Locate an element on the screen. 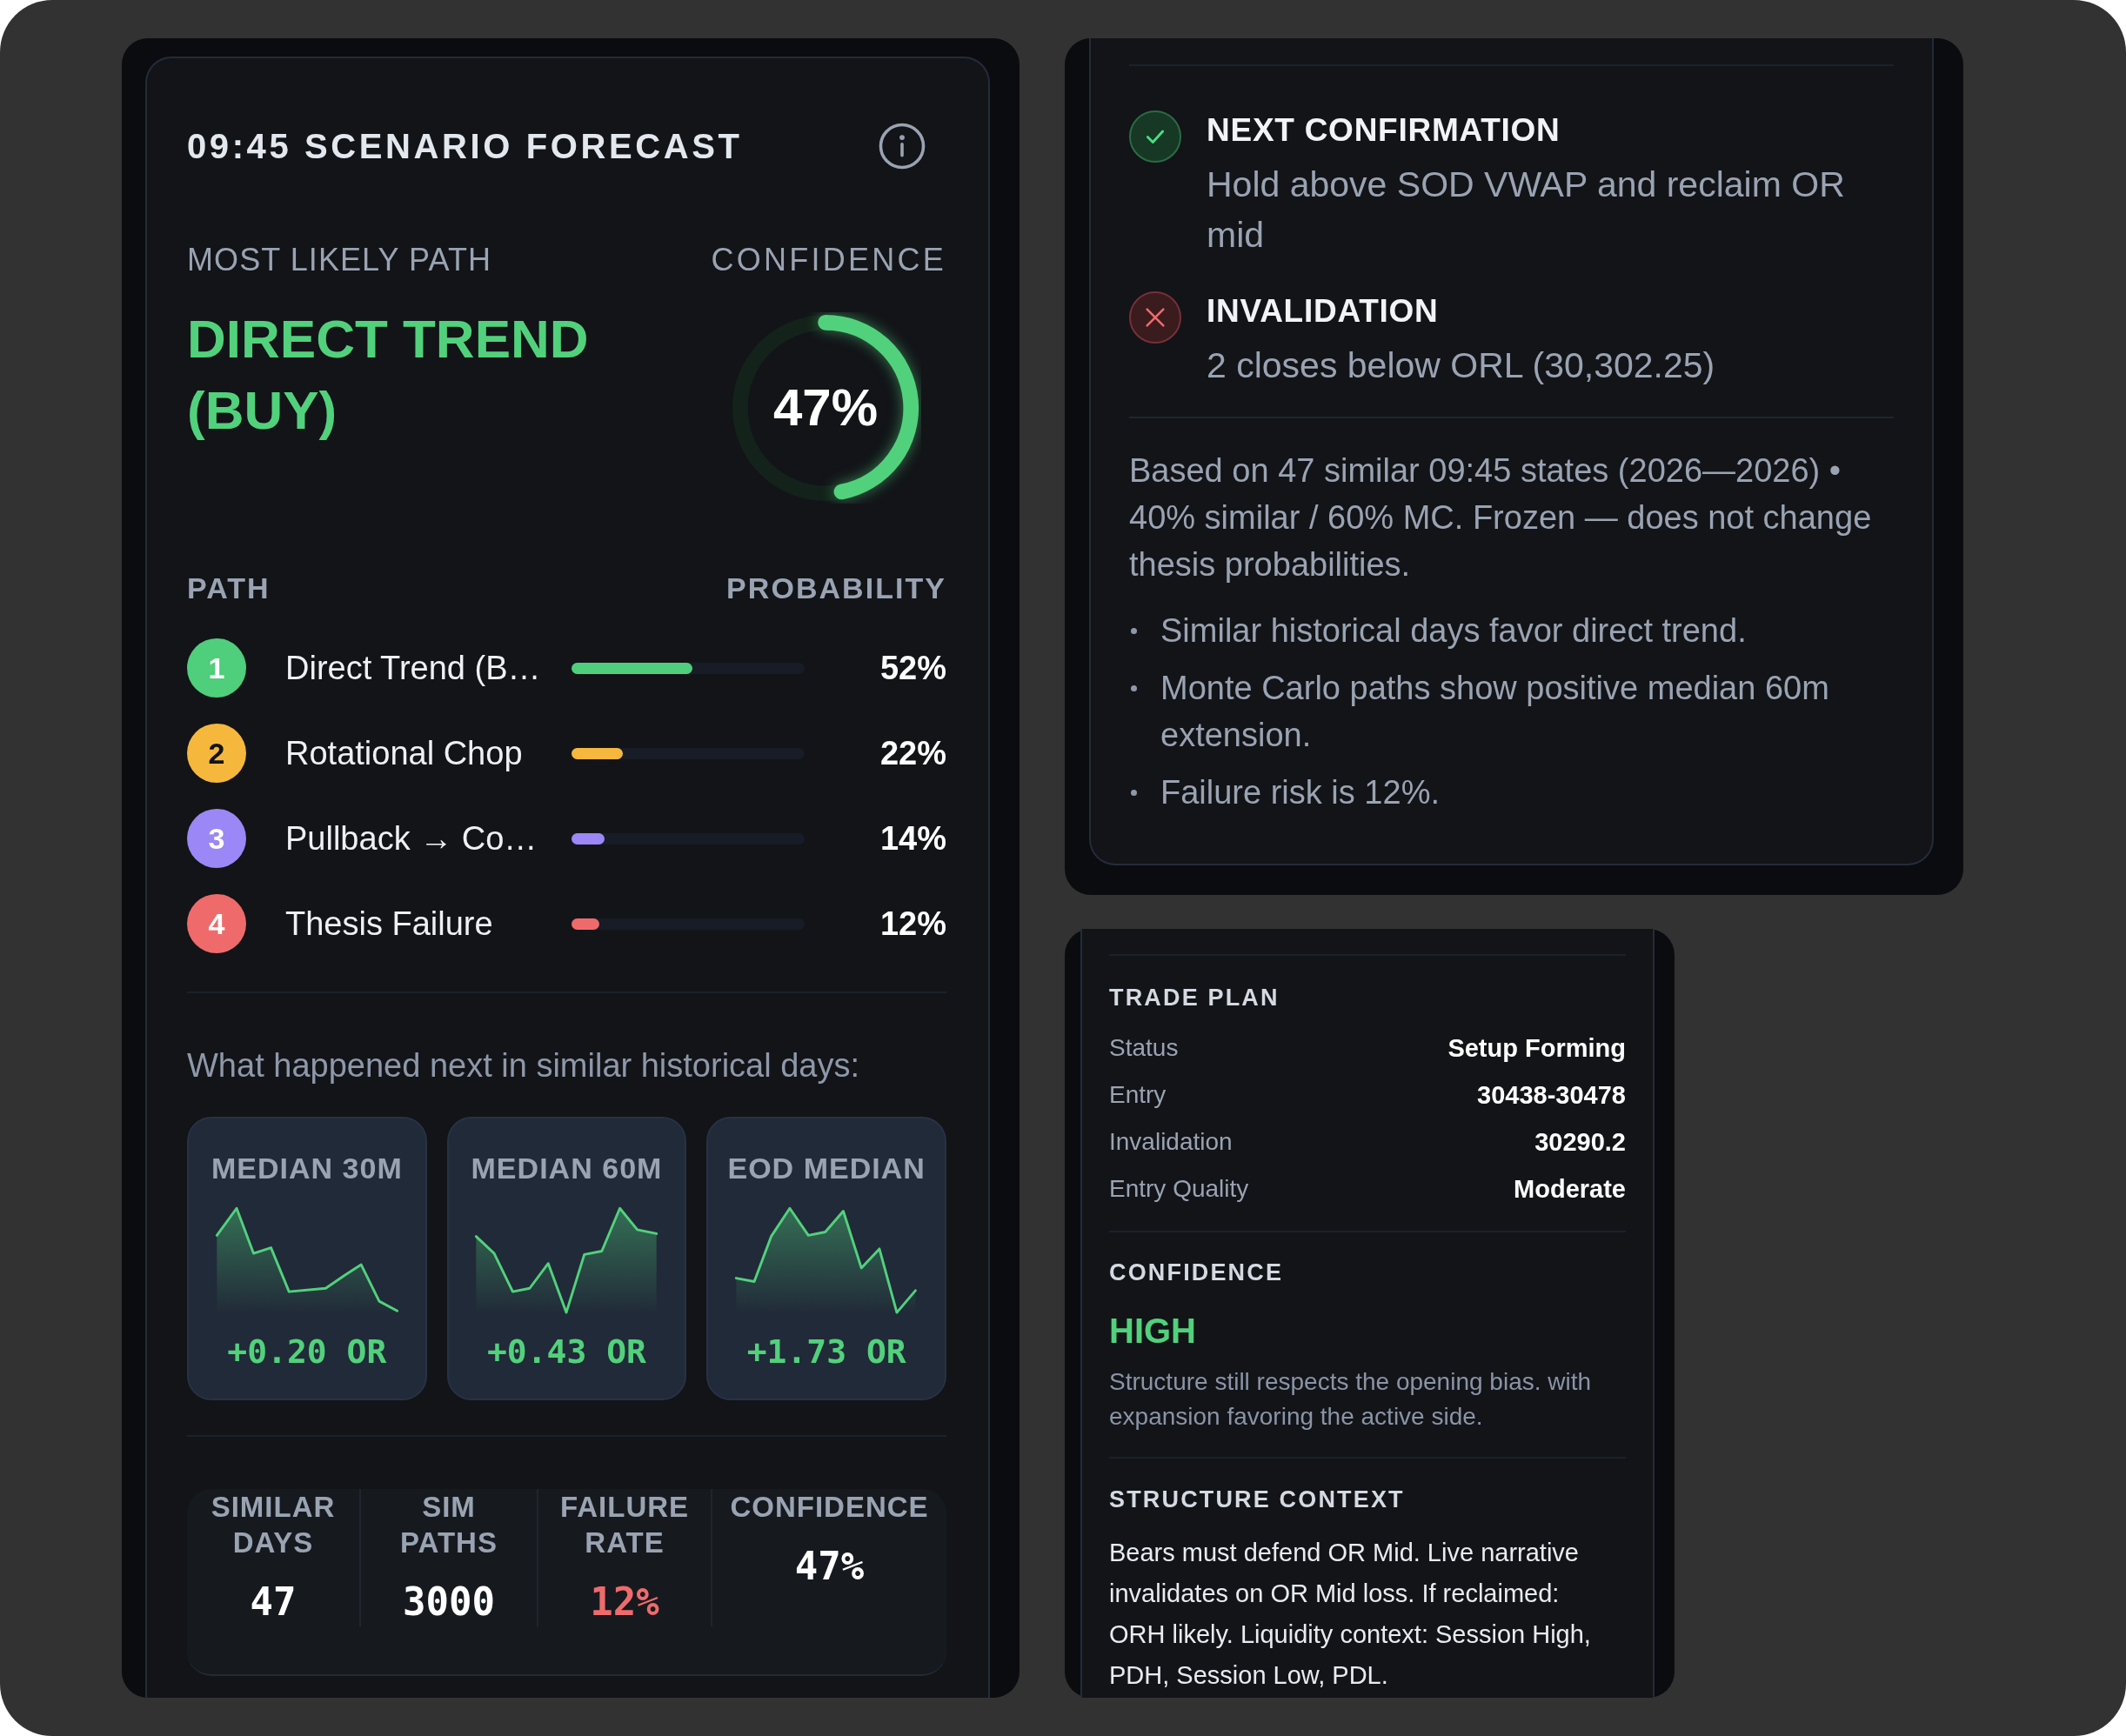 Image resolution: width=2126 pixels, height=1736 pixels. tile-title: MEDIAN 60M is located at coordinates (567, 1168).